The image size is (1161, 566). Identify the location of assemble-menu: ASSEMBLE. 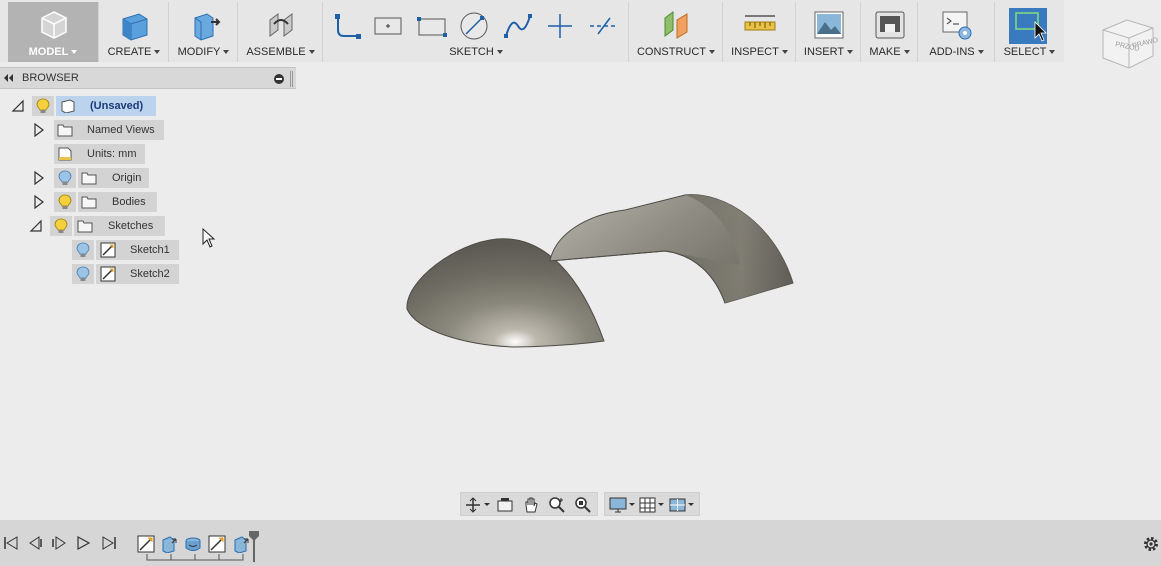
(281, 32).